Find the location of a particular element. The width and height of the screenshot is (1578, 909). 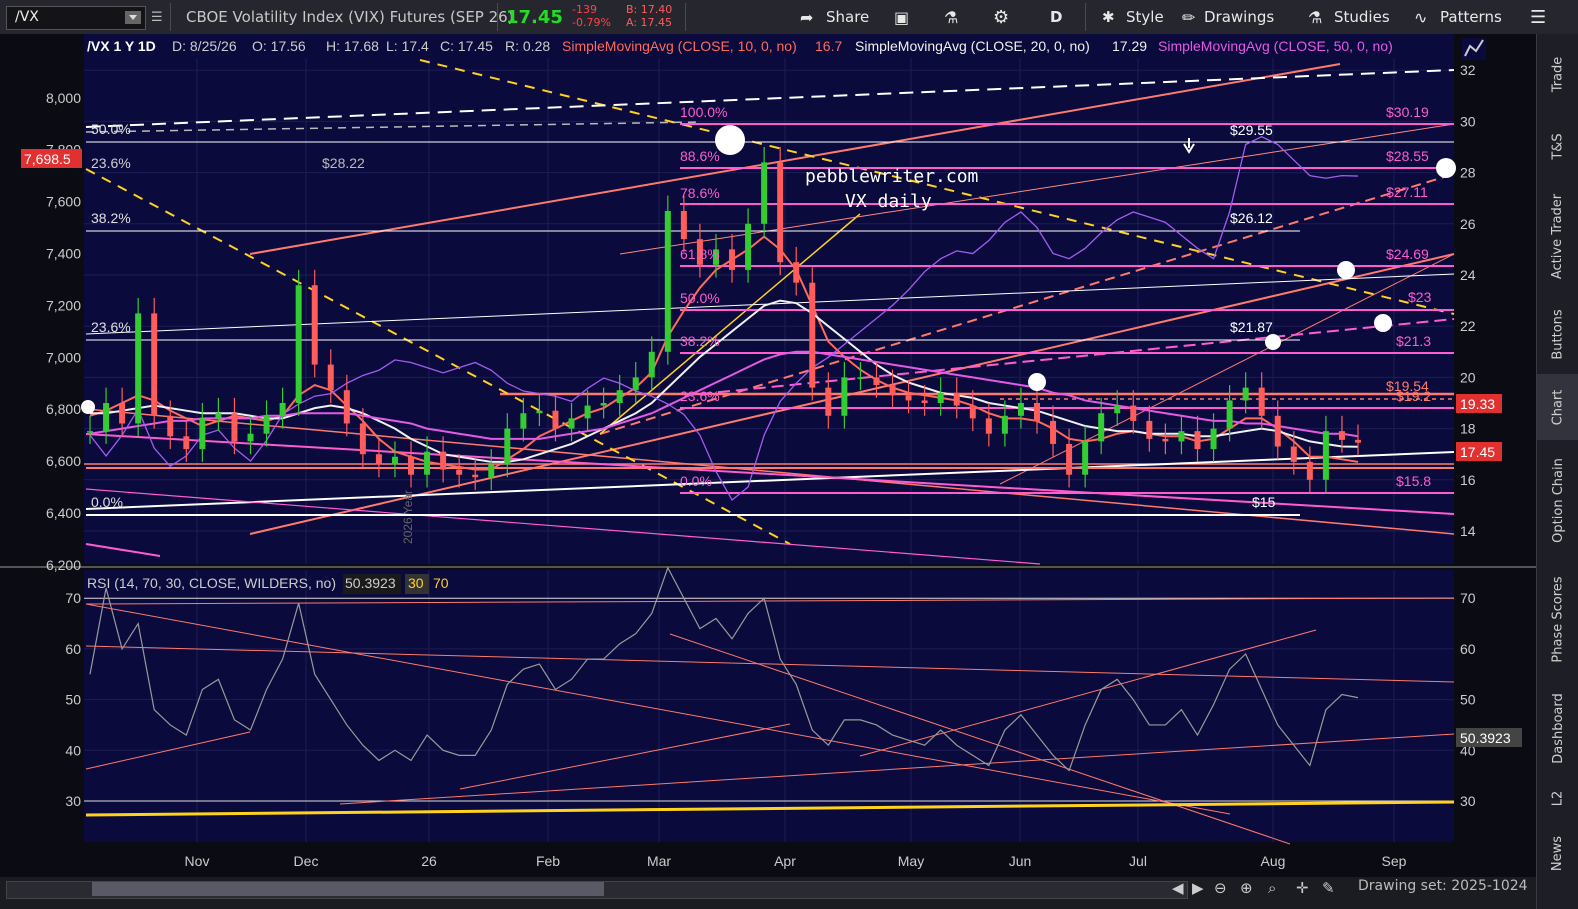

sma20-label: SimpleMovingAvg (CLOSE, 20, 0, no) is located at coordinates (972, 46).